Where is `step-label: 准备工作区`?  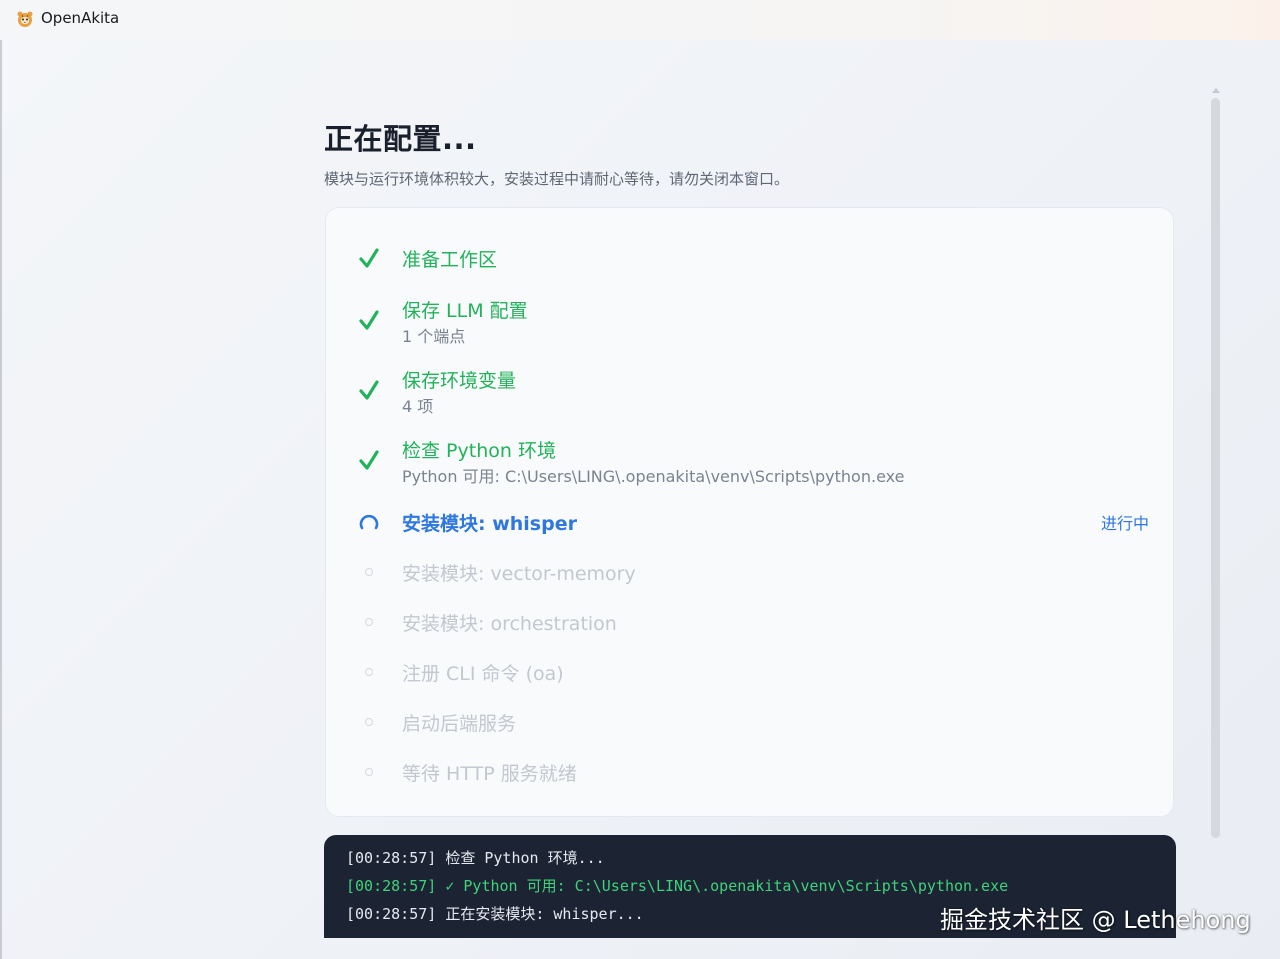
step-label: 准备工作区 is located at coordinates (450, 260).